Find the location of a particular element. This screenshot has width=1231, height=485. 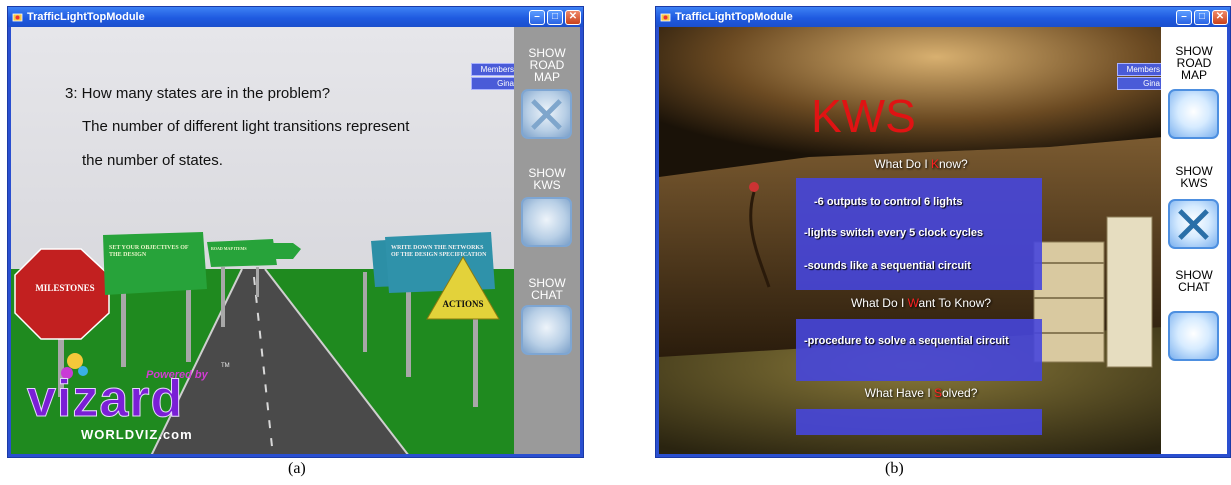

know-item-3: -sounds like a sequential circuit is located at coordinates (887, 266).